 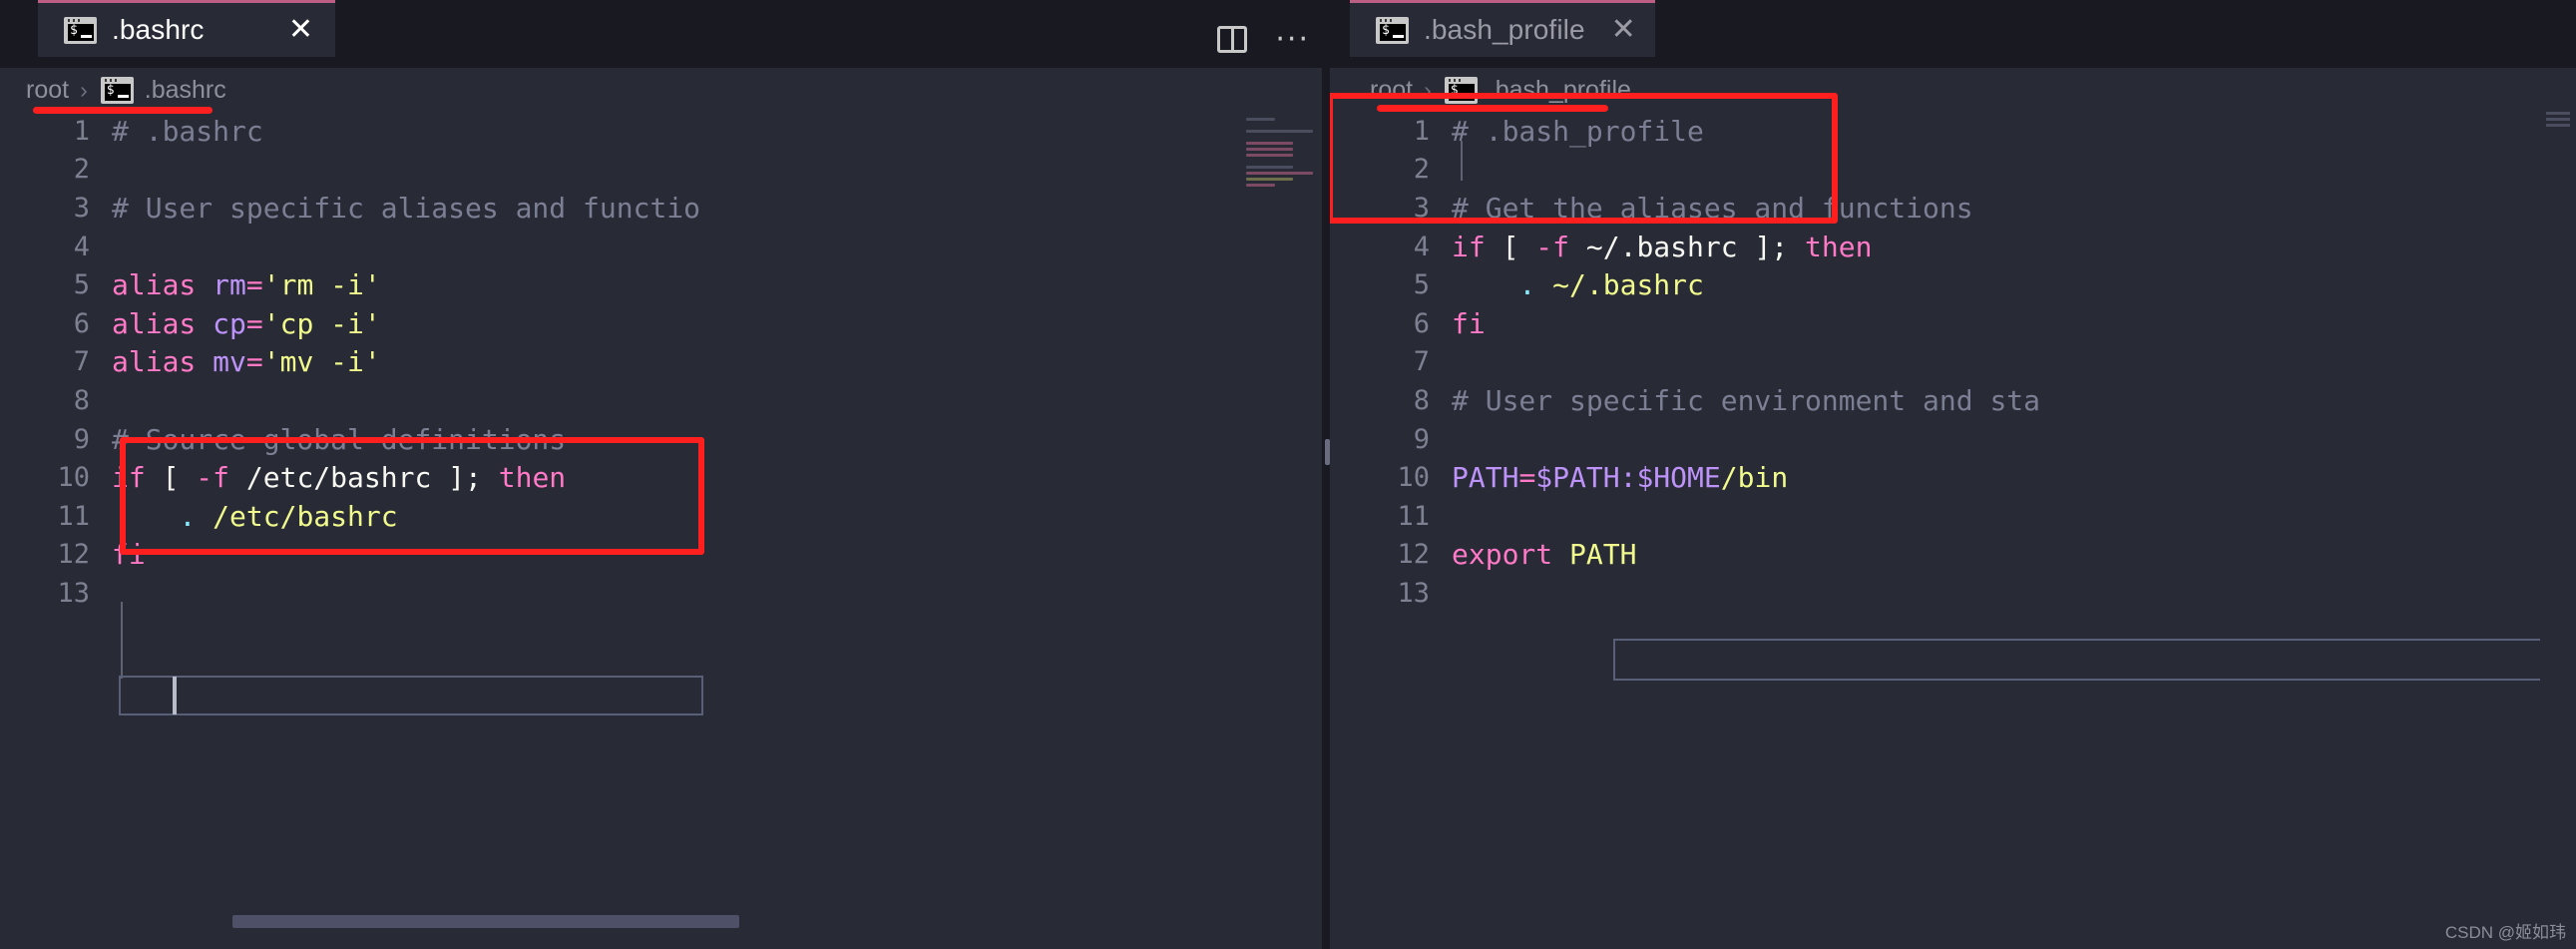 What do you see at coordinates (1953, 439) in the screenshot?
I see `code-line: 9` at bounding box center [1953, 439].